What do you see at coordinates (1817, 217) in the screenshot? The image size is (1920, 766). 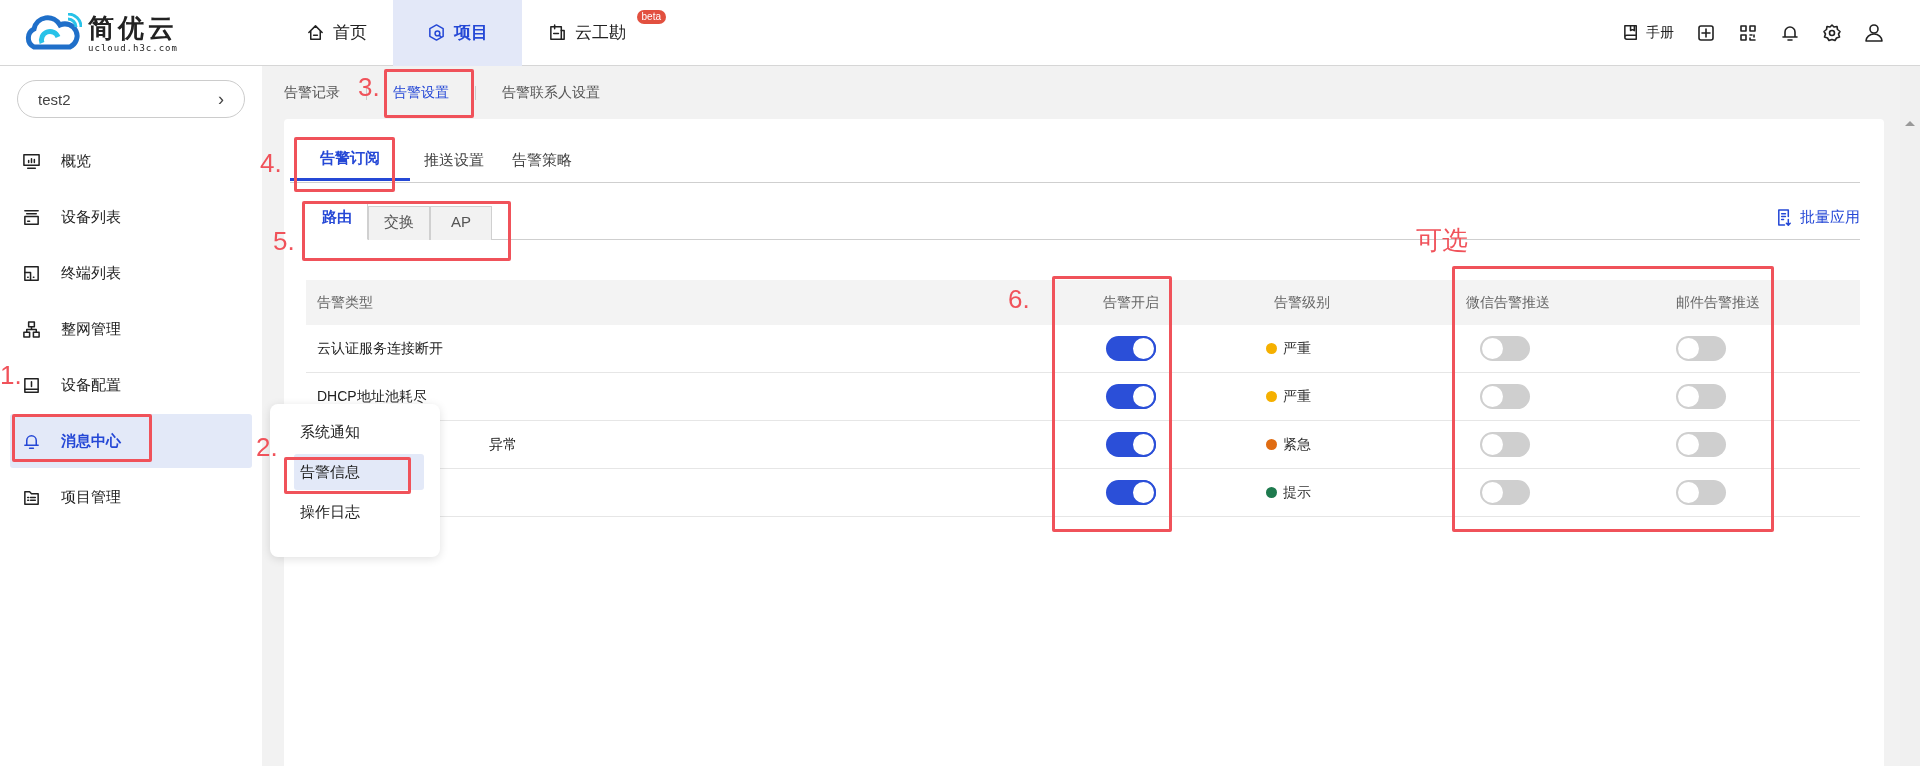 I see `batch-apply-button: 批量应用` at bounding box center [1817, 217].